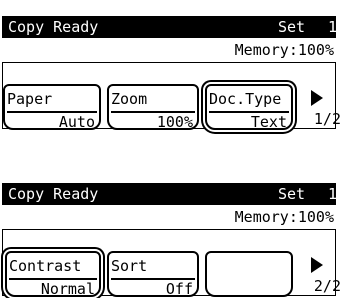 Image resolution: width=342 pixels, height=298 pixels. I want to click on empty-button, so click(249, 274).